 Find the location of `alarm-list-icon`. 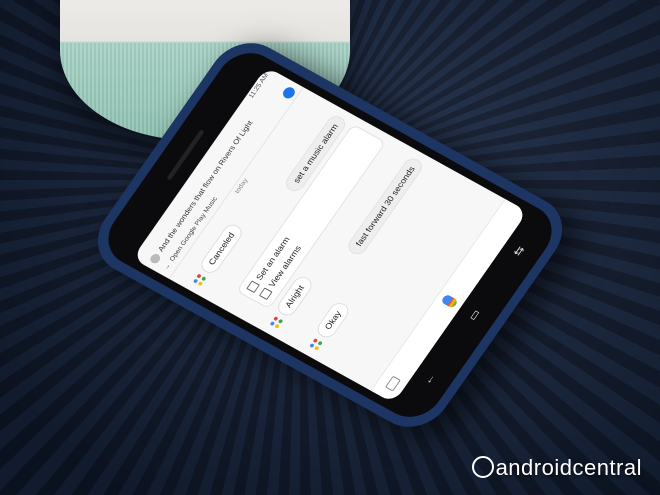

alarm-list-icon is located at coordinates (265, 294).